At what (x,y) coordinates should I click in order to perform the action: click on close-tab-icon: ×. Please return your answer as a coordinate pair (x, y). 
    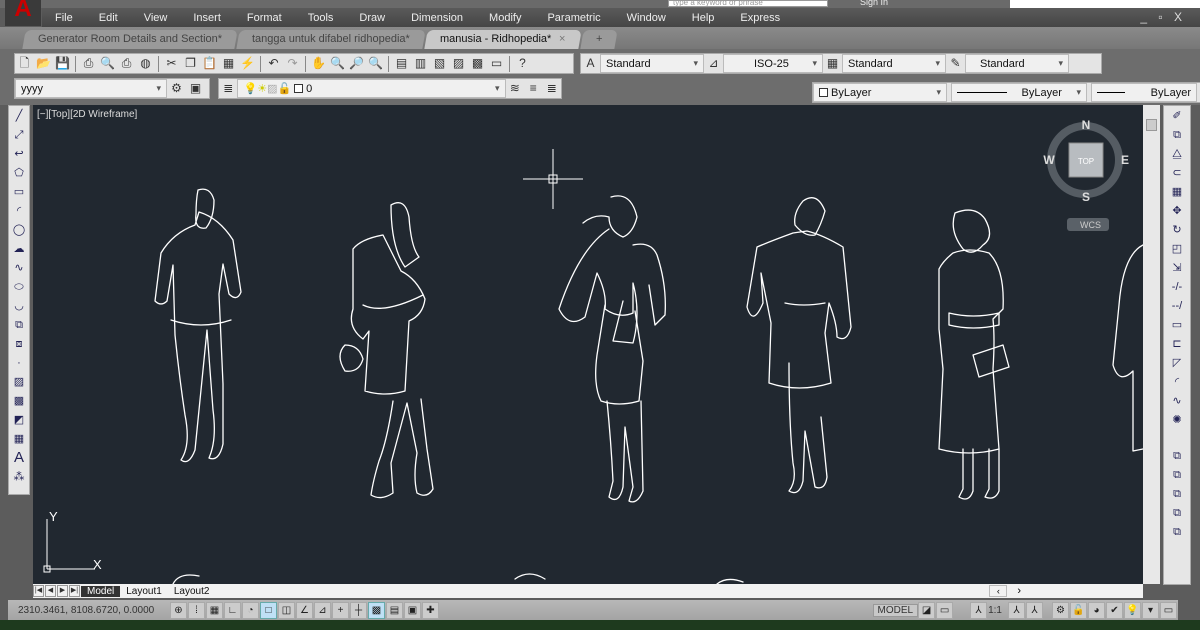
    Looking at the image, I should click on (562, 39).